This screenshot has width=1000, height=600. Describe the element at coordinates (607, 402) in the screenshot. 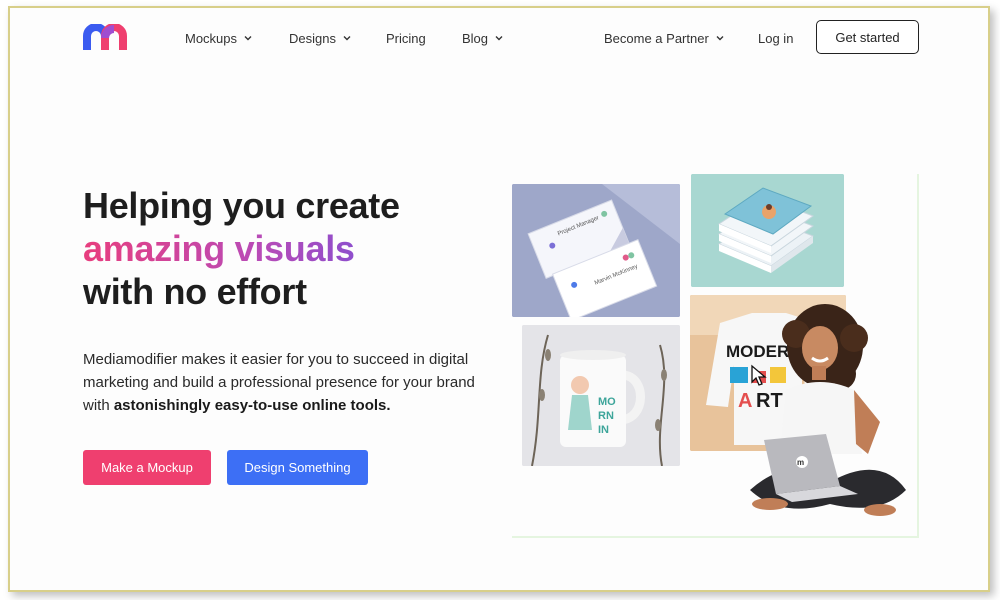

I see `svg-text: MO` at that location.